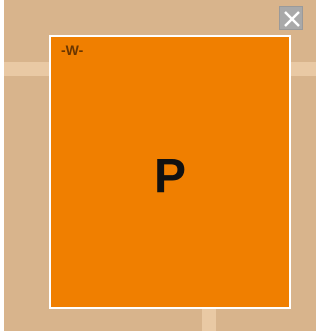 The width and height of the screenshot is (320, 331). I want to click on close-icon, so click(292, 19).